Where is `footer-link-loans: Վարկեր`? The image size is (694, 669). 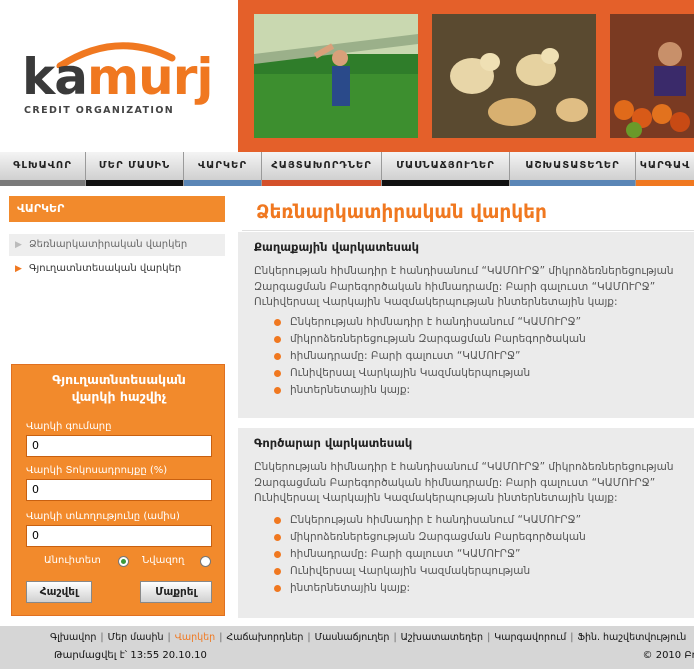
footer-link-loans: Վարկեր is located at coordinates (195, 637).